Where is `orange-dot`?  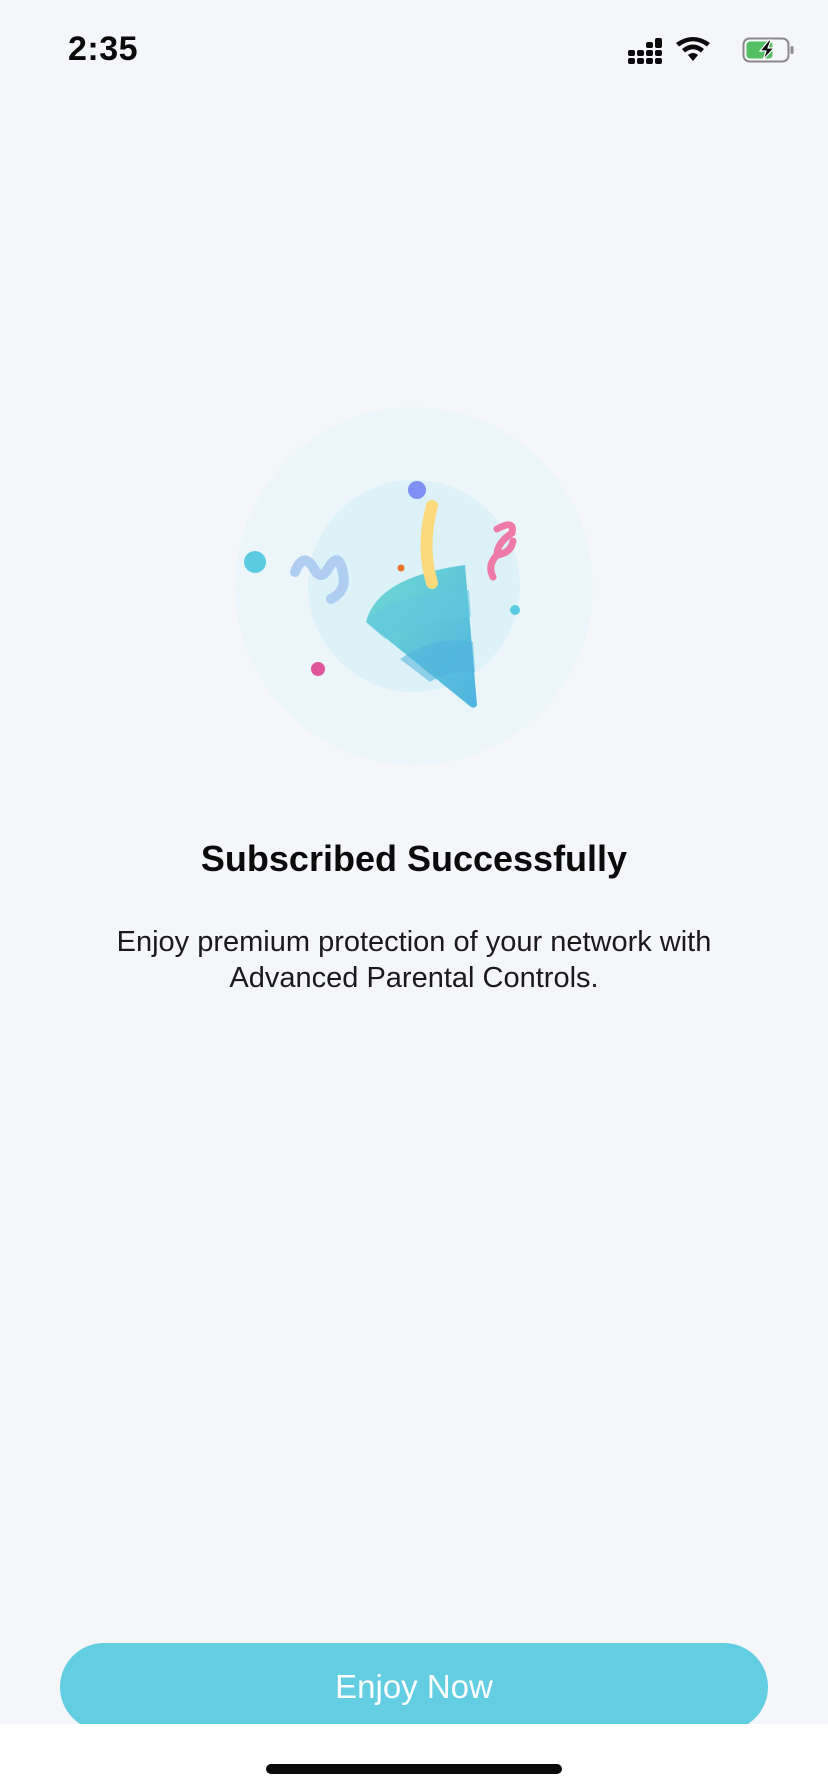
orange-dot is located at coordinates (401, 568).